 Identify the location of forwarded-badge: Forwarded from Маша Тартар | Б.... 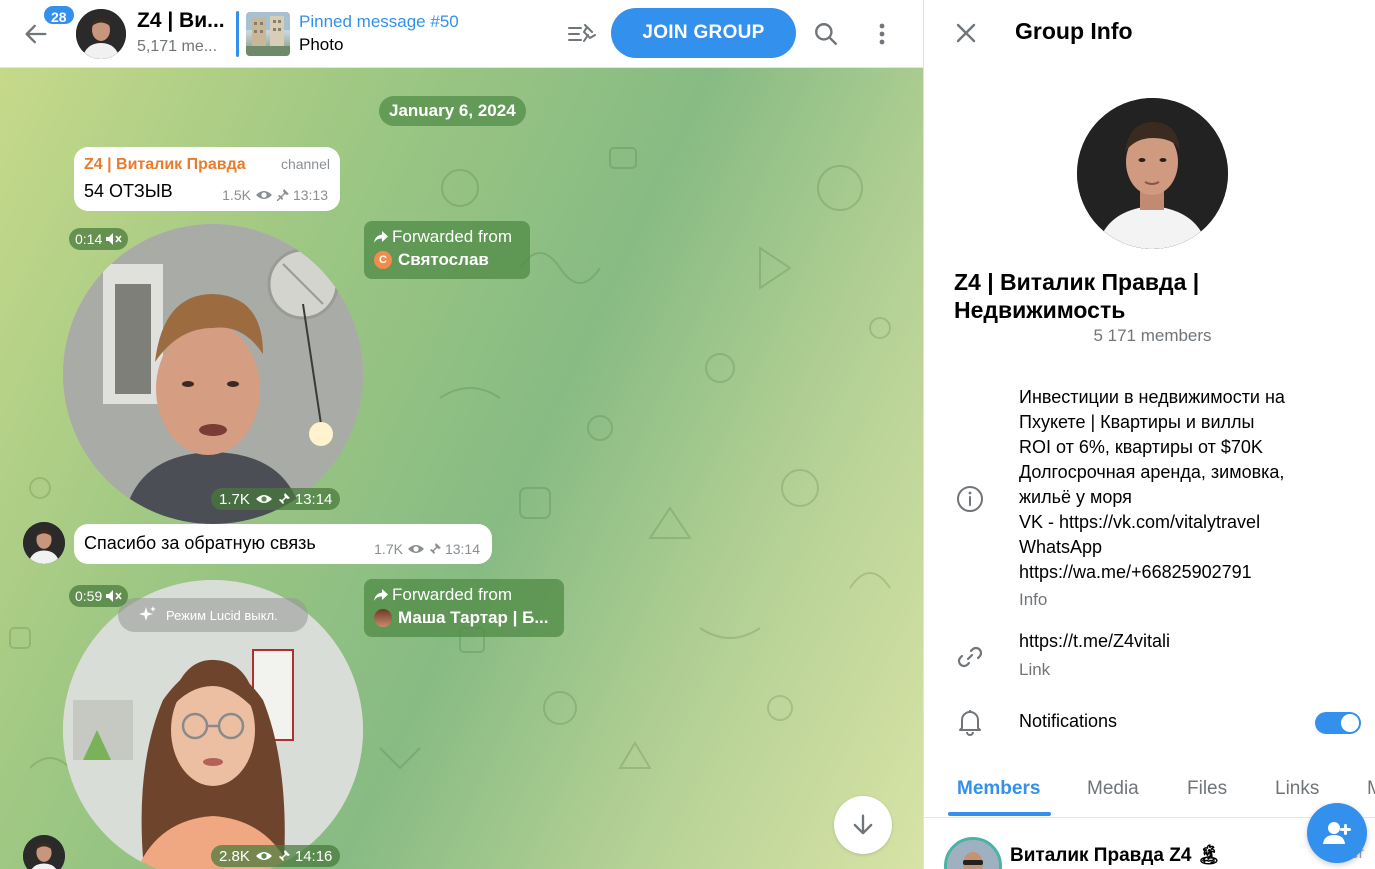
(464, 608).